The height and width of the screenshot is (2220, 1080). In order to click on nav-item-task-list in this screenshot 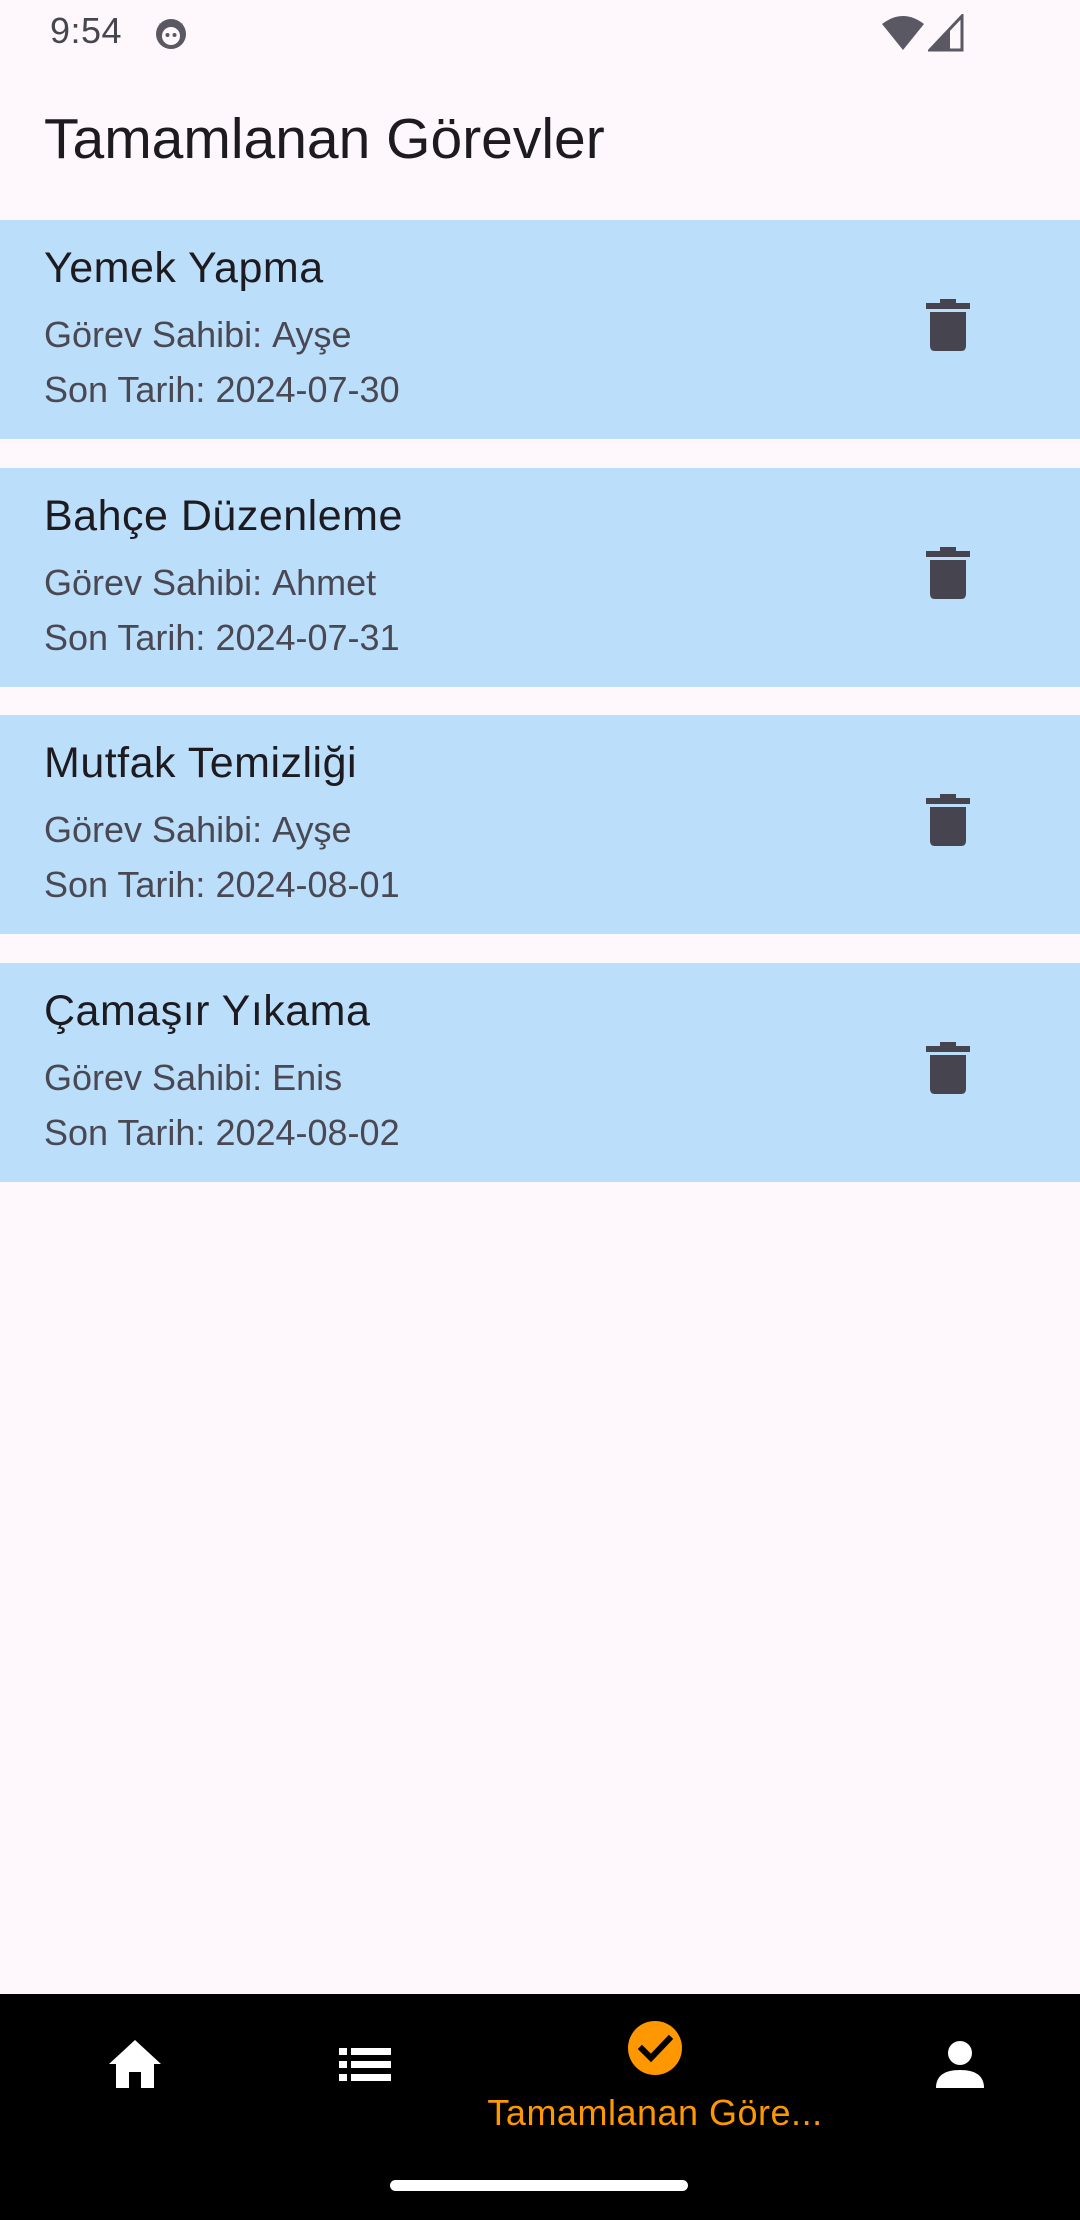, I will do `click(365, 2079)`.